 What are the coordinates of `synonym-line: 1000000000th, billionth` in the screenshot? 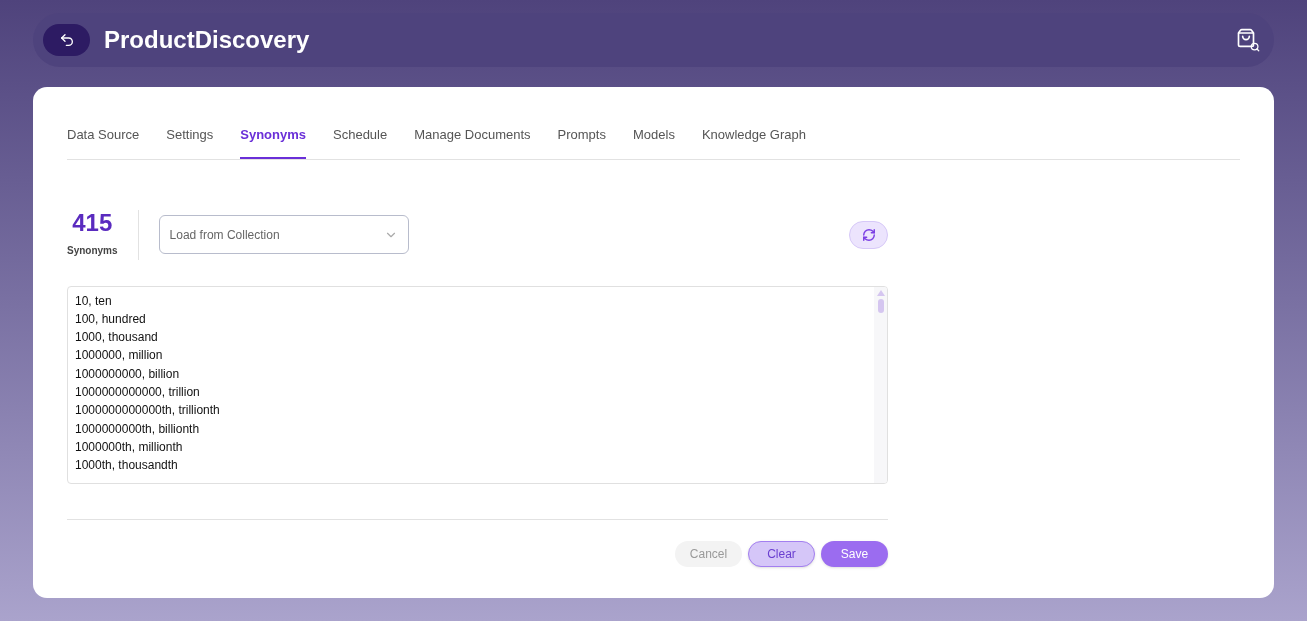 It's located at (138, 429).